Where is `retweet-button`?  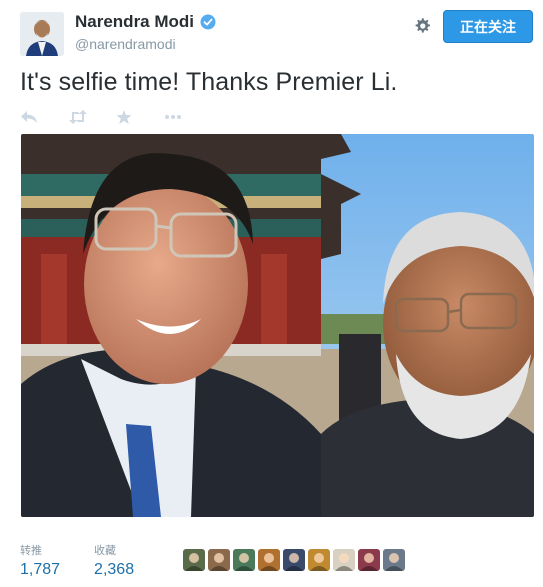
retweet-button is located at coordinates (92, 117).